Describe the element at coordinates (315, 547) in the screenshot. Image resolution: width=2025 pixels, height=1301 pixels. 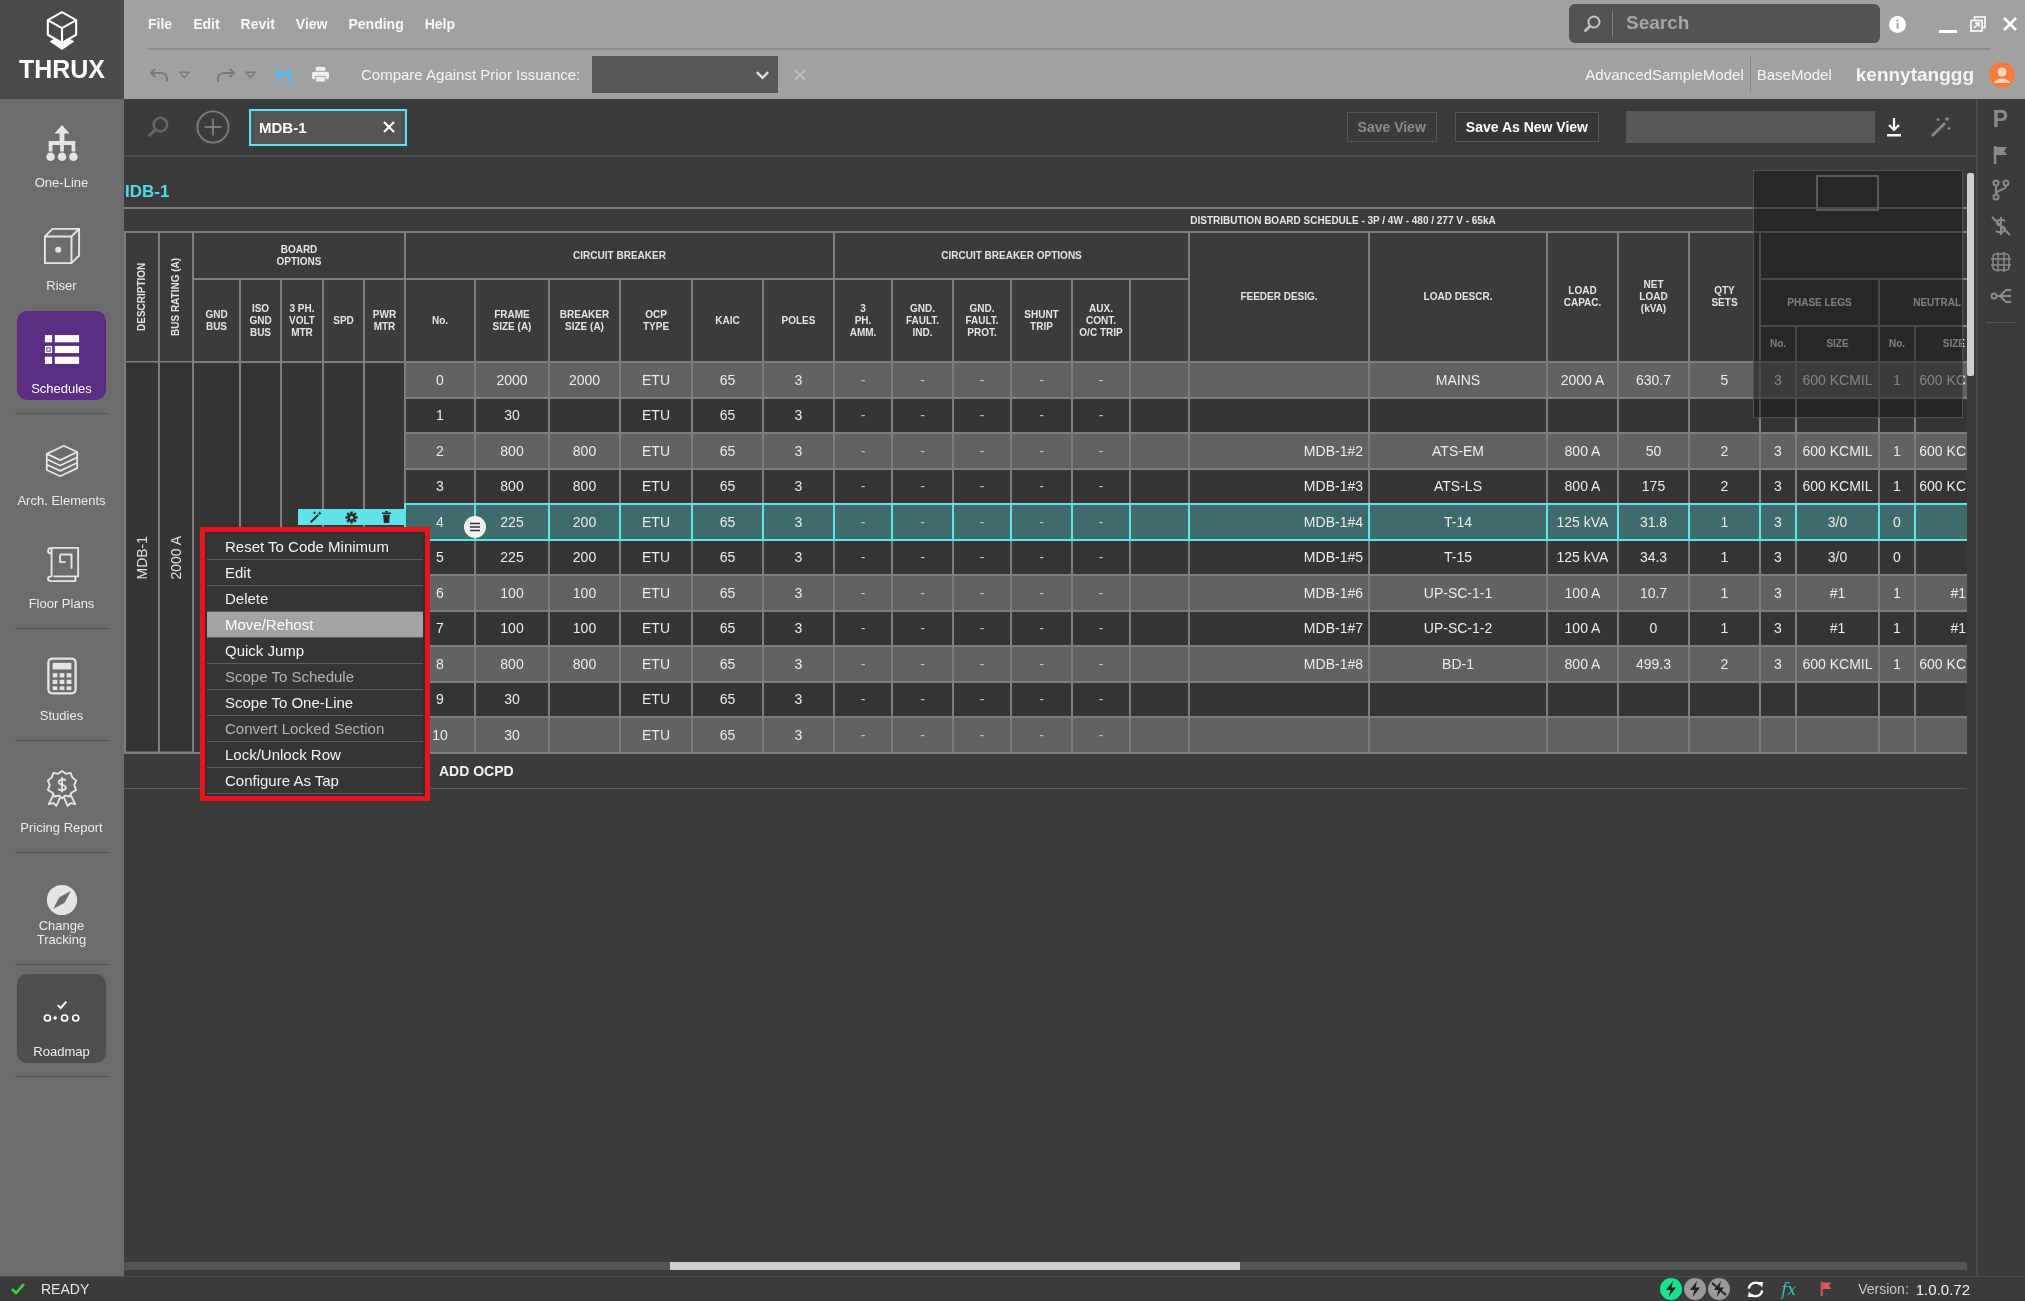
I see `menu-item: Reset To Code Minimum` at that location.